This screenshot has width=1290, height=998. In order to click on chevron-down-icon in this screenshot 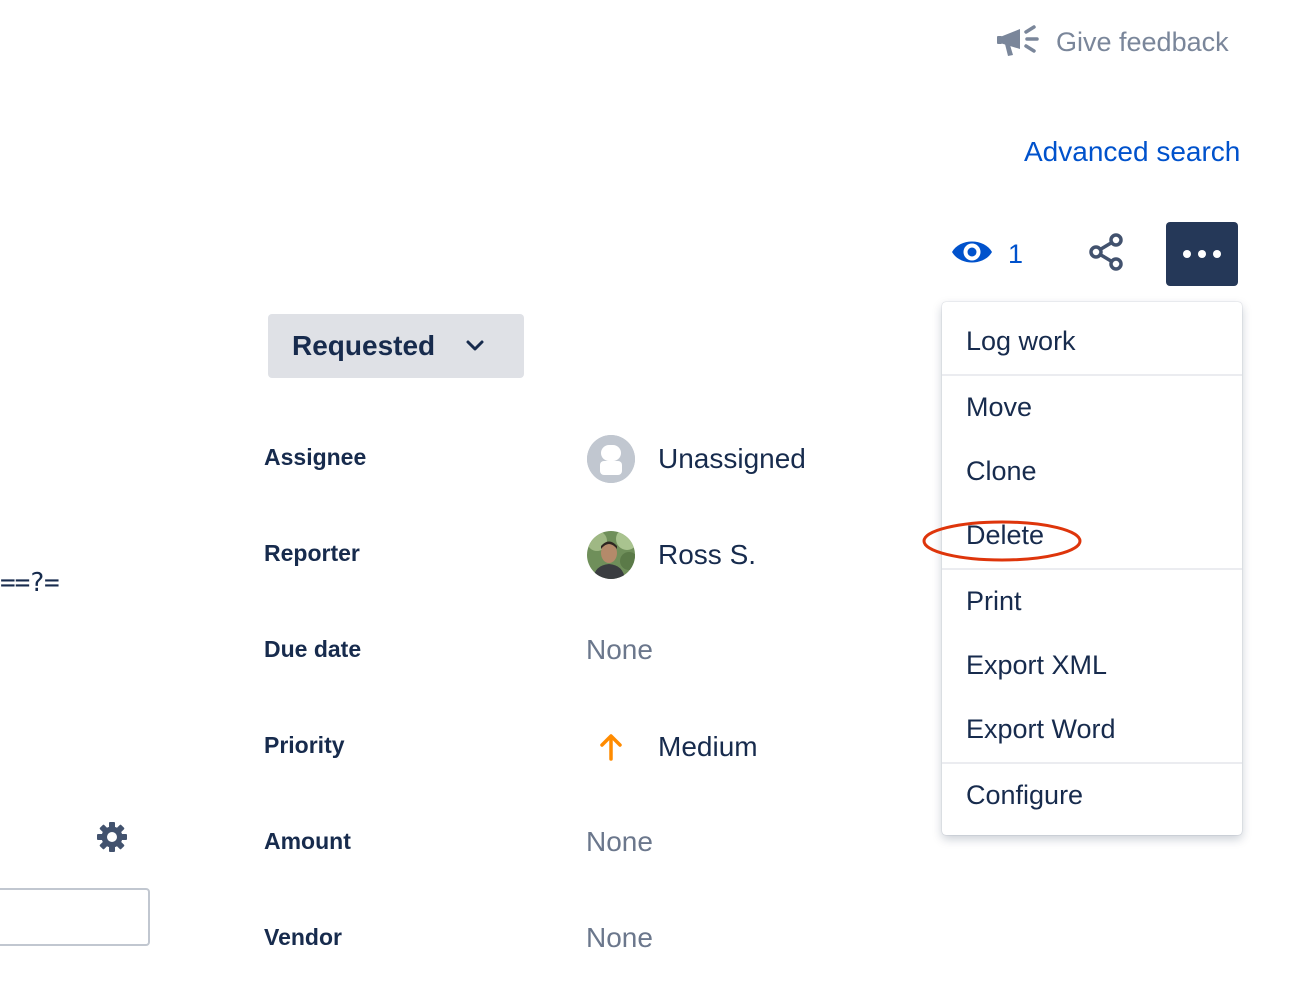, I will do `click(475, 346)`.